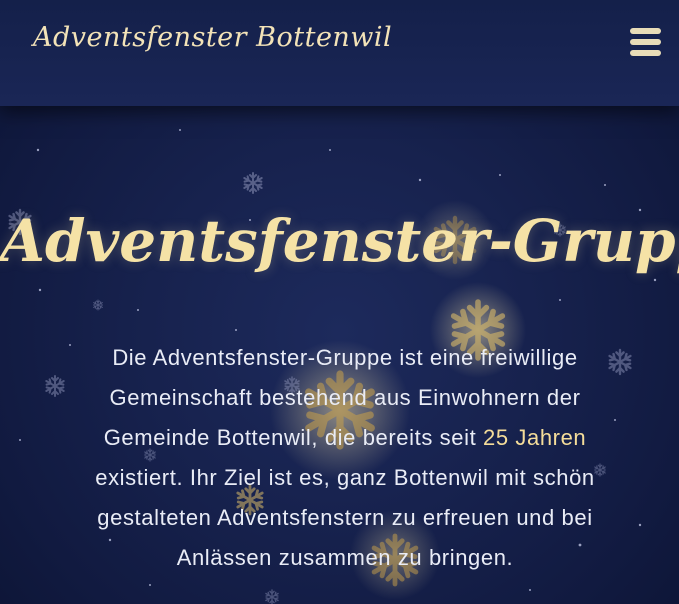 The width and height of the screenshot is (679, 604). I want to click on page-title: Adventsfenster-Gruppe, so click(339, 241).